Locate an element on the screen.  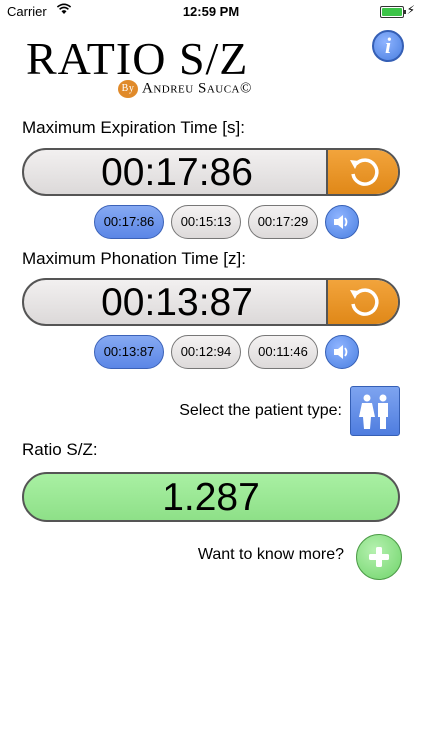
phonation-attempt-3: 00:11:46 is located at coordinates (283, 352).